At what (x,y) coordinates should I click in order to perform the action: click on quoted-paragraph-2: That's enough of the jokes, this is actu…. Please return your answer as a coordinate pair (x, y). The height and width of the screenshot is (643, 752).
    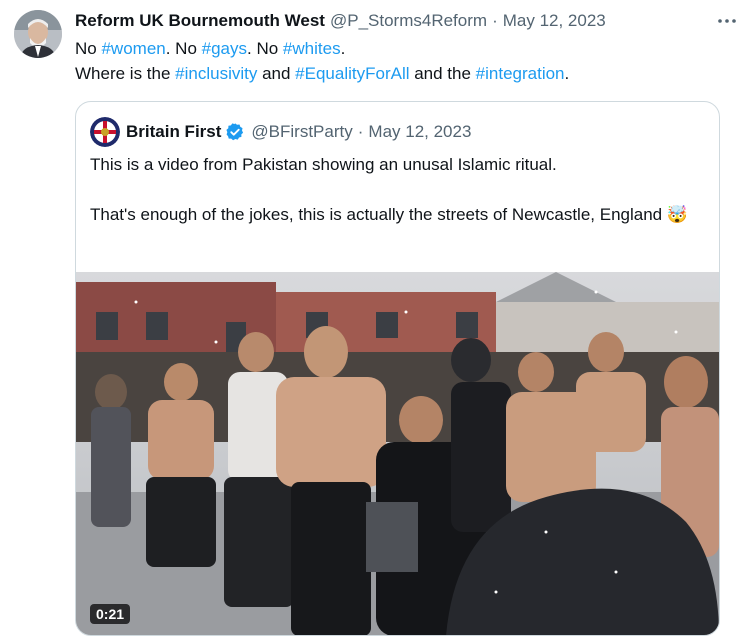
    Looking at the image, I should click on (395, 214).